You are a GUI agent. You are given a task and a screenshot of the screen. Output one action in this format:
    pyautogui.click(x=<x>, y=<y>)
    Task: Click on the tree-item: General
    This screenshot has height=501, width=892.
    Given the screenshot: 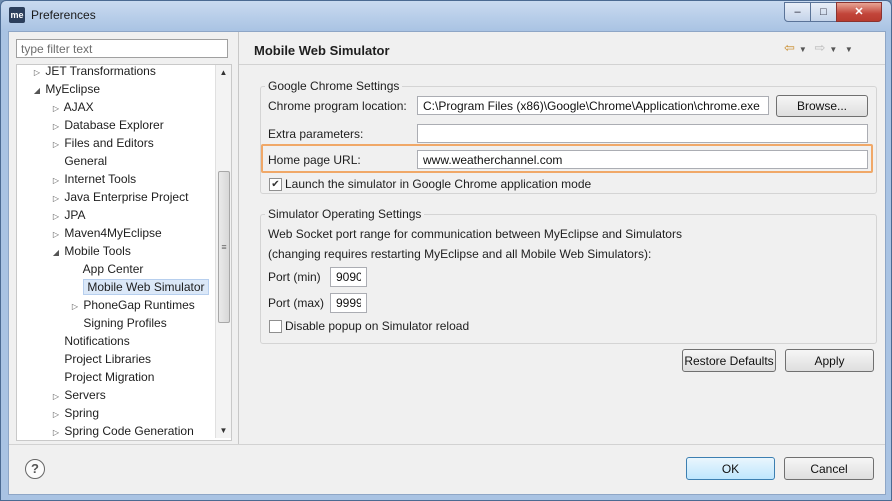 What is the action you would take?
    pyautogui.click(x=79, y=161)
    